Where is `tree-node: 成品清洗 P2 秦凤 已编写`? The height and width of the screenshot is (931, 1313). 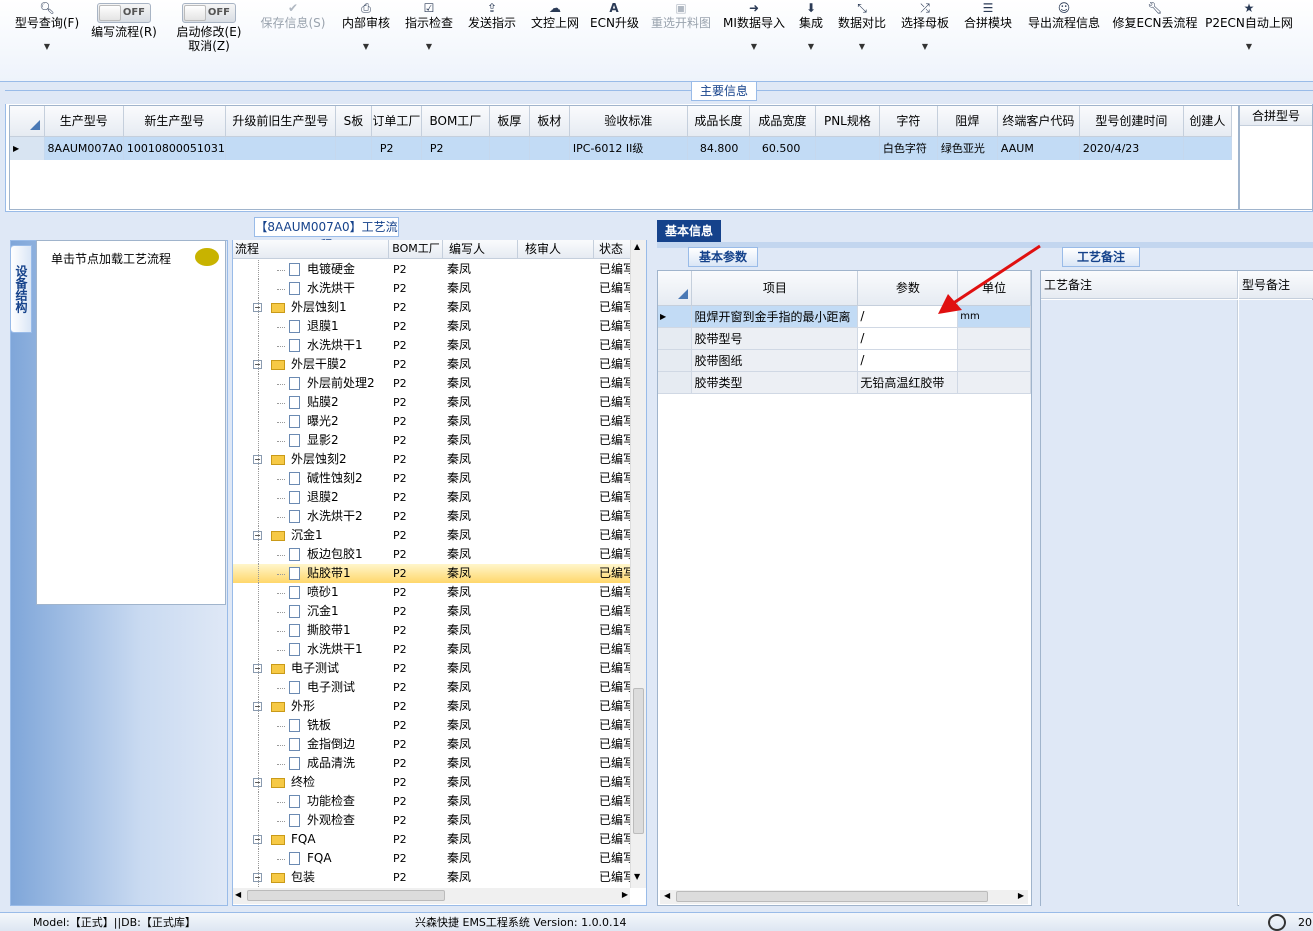 tree-node: 成品清洗 P2 秦凤 已编写 is located at coordinates (431, 763).